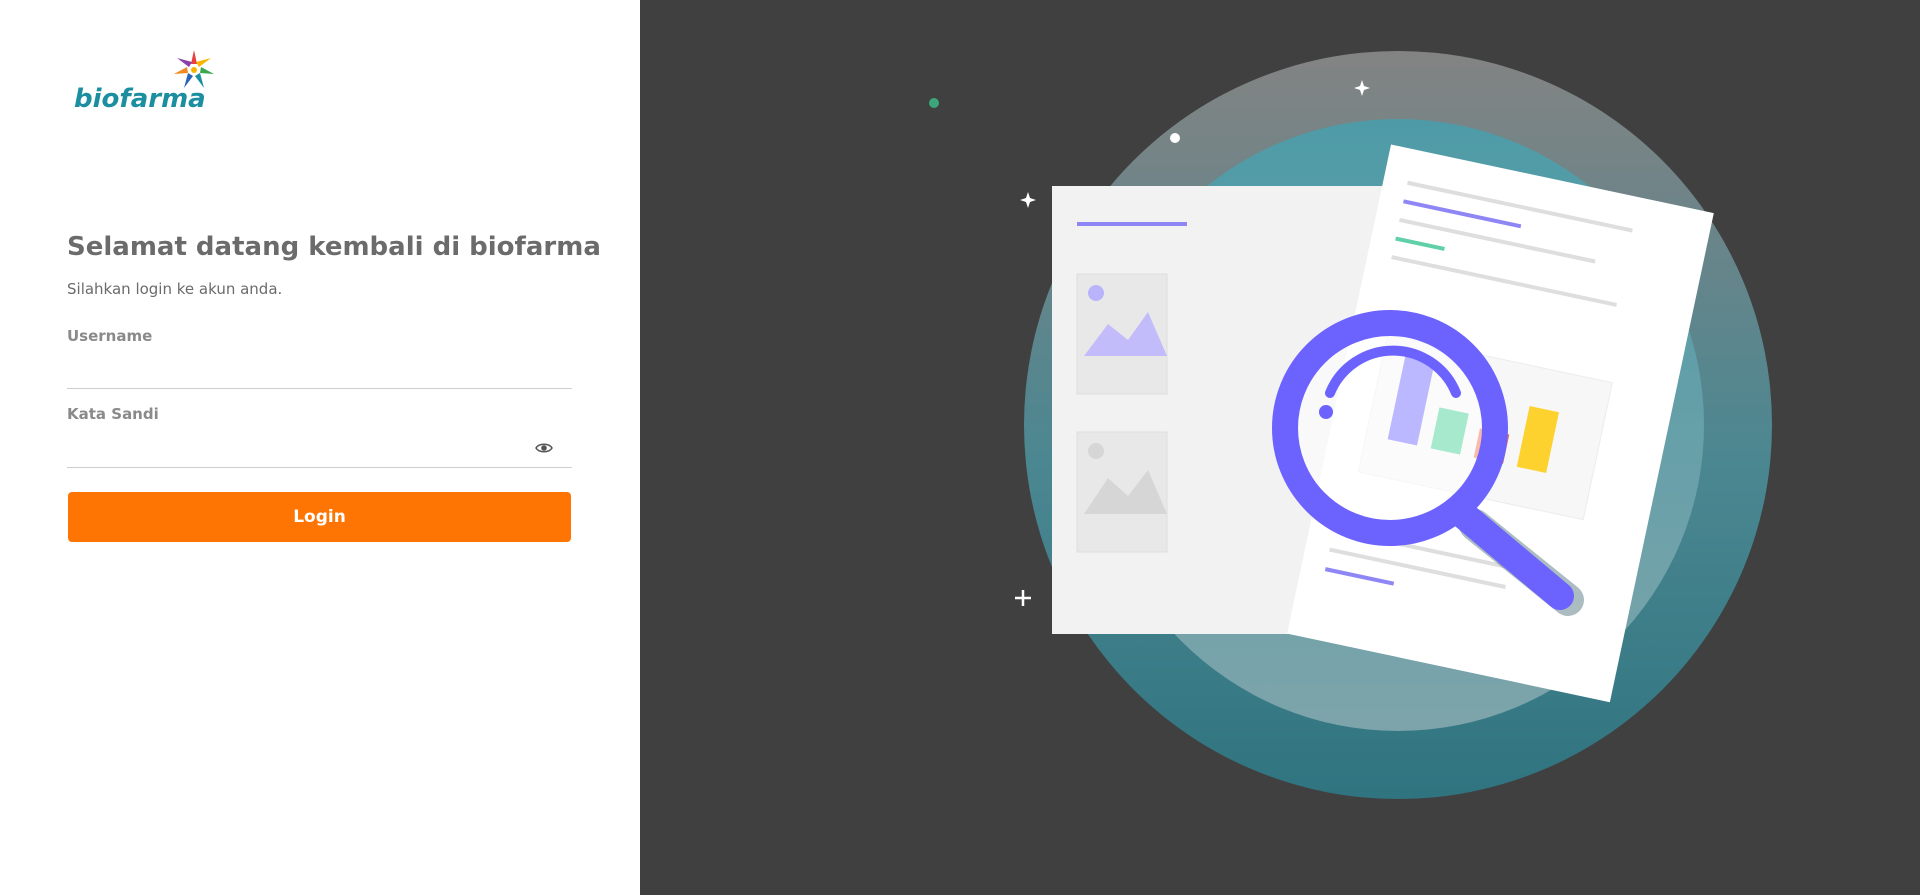 The width and height of the screenshot is (1920, 895). Describe the element at coordinates (1023, 598) in the screenshot. I see `plus-icon` at that location.